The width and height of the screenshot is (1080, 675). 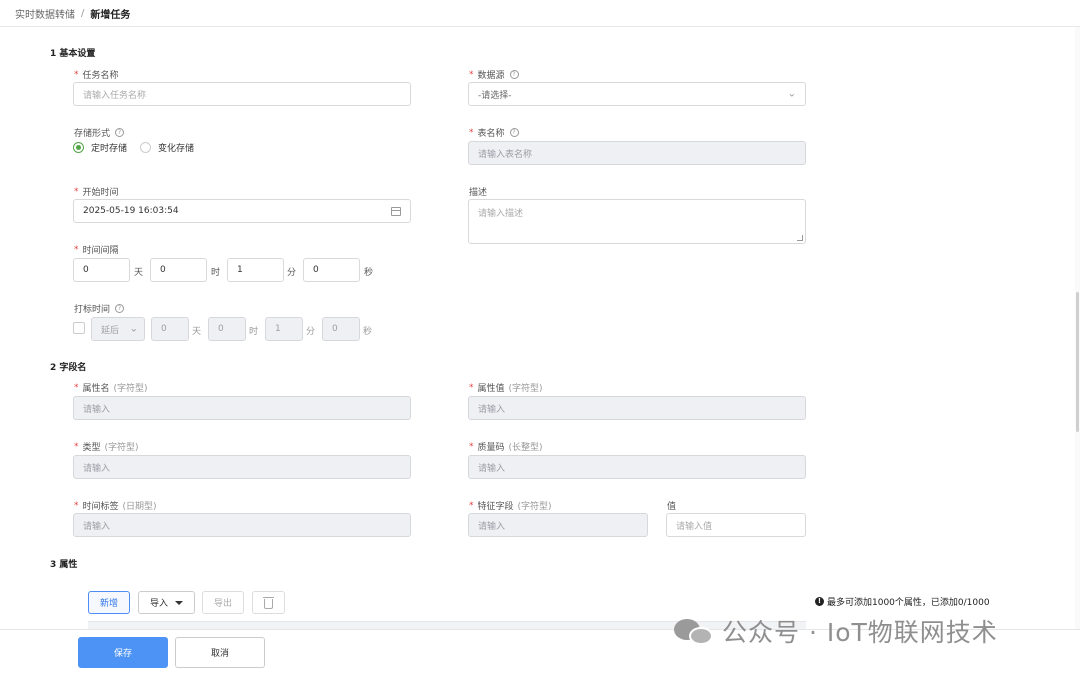 What do you see at coordinates (123, 652) in the screenshot?
I see `save-button: 保存` at bounding box center [123, 652].